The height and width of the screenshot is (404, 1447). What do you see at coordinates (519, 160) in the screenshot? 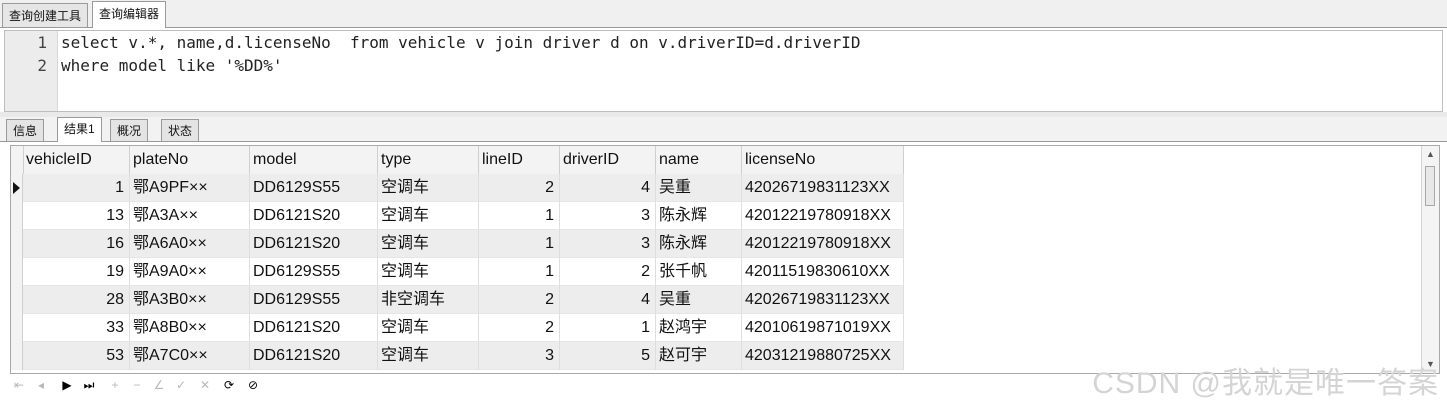
I see `column-header-lineID: lineID` at bounding box center [519, 160].